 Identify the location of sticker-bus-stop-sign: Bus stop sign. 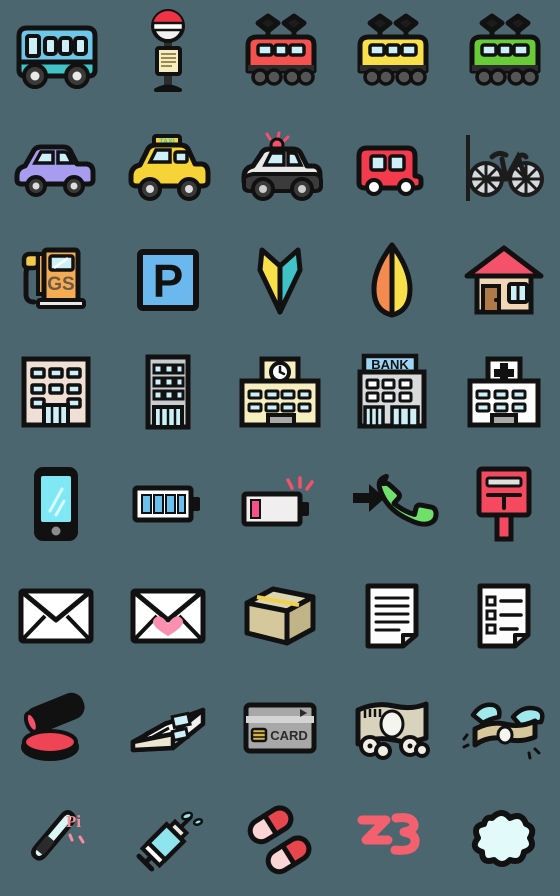
(168, 56).